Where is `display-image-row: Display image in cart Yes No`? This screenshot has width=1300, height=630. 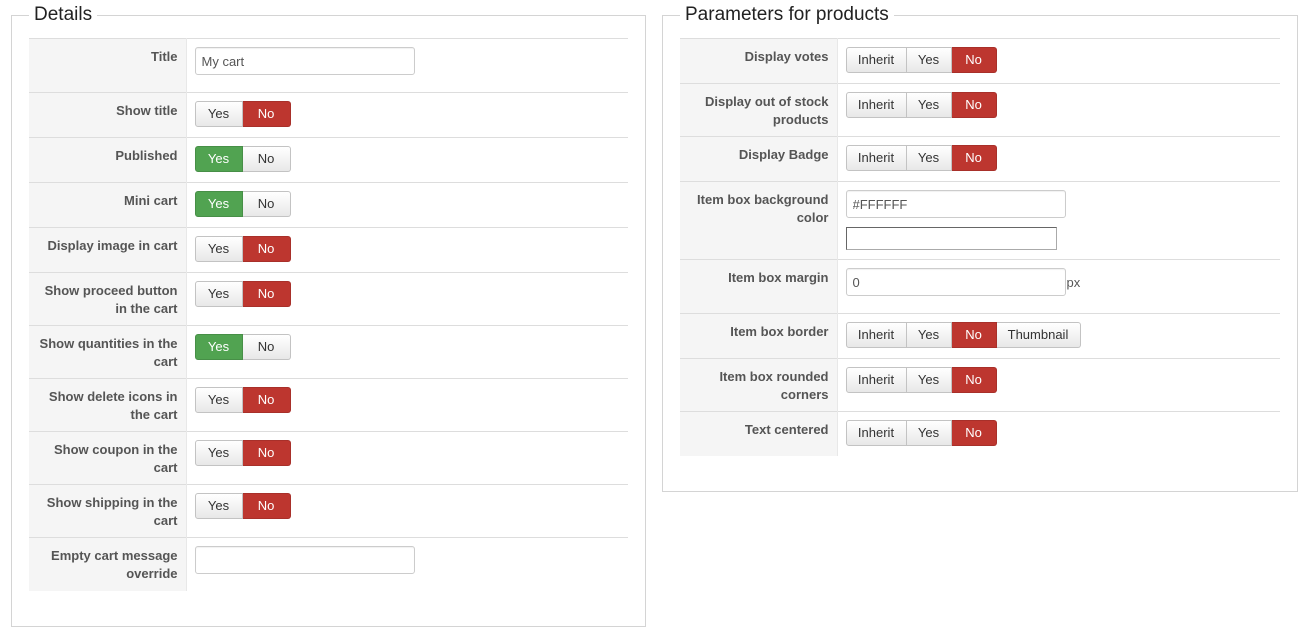 display-image-row: Display image in cart Yes No is located at coordinates (328, 250).